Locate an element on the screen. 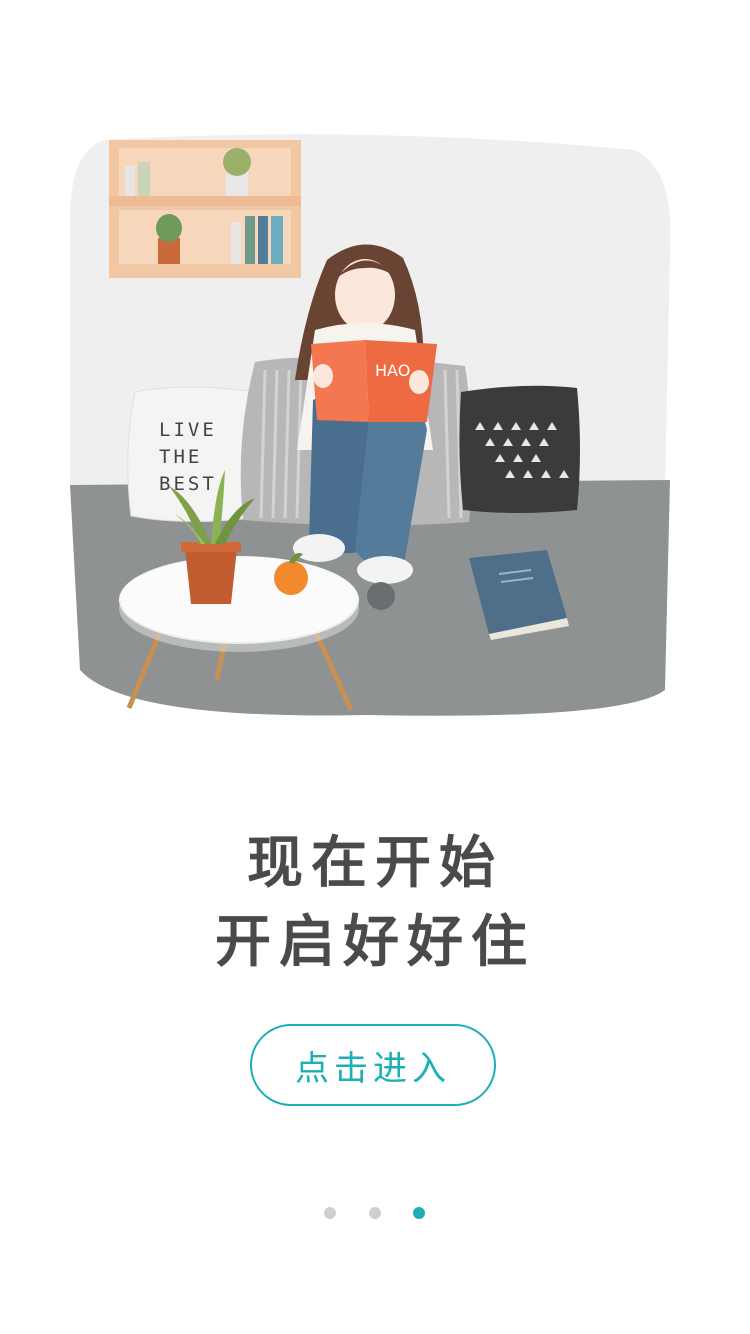 Image resolution: width=750 pixels, height=1334 pixels. triangle-pillow is located at coordinates (519, 449).